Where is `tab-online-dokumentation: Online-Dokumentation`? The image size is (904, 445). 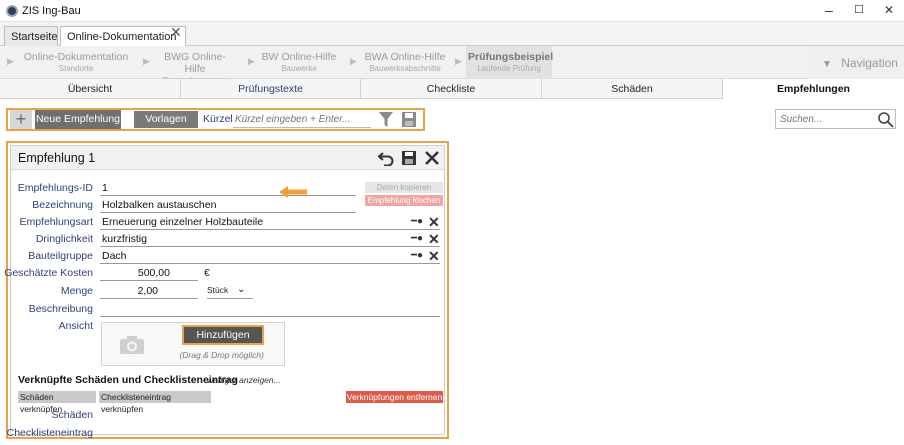 tab-online-dokumentation: Online-Dokumentation is located at coordinates (123, 36).